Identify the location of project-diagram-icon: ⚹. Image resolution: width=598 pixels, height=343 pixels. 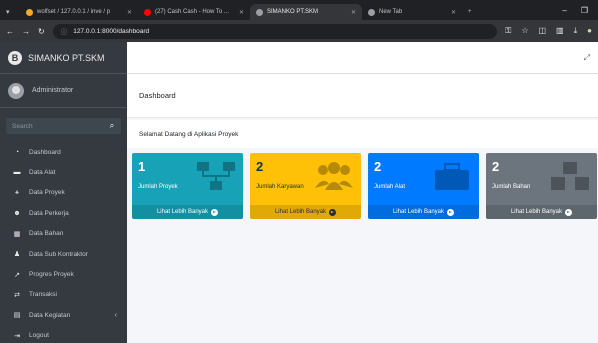
(17, 192).